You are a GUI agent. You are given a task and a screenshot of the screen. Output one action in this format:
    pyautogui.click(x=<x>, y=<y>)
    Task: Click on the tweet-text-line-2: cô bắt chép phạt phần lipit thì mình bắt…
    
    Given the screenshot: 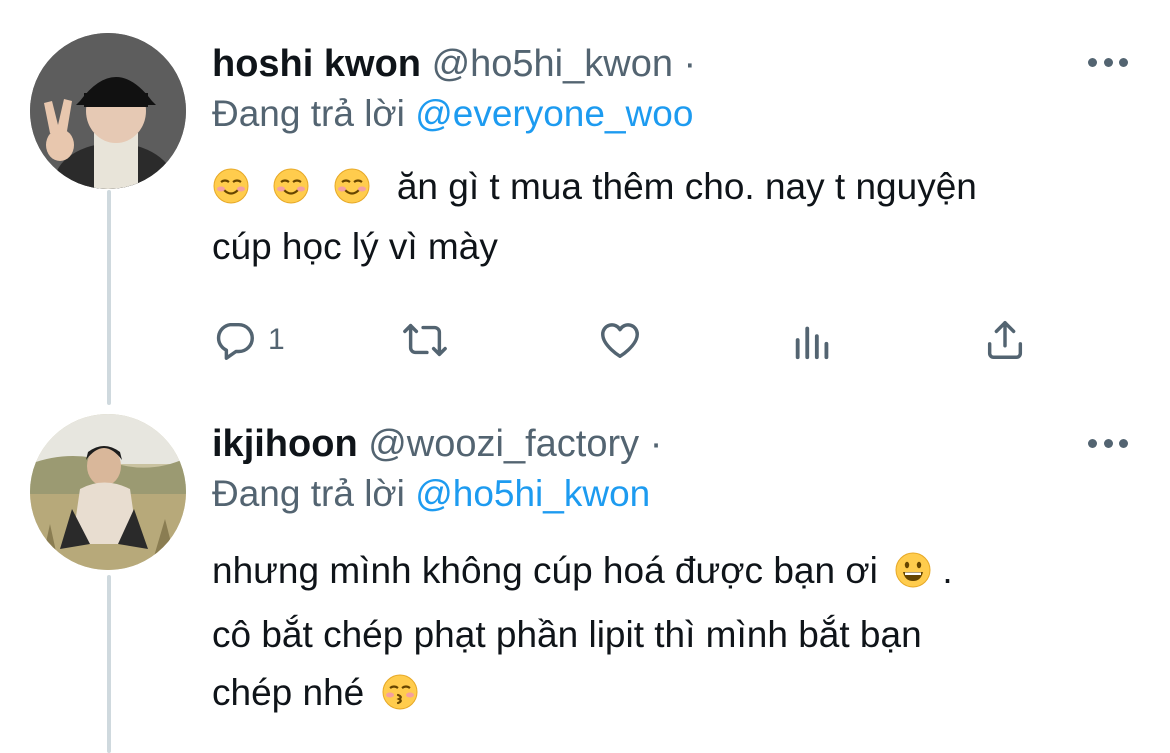 What is the action you would take?
    pyautogui.click(x=567, y=634)
    